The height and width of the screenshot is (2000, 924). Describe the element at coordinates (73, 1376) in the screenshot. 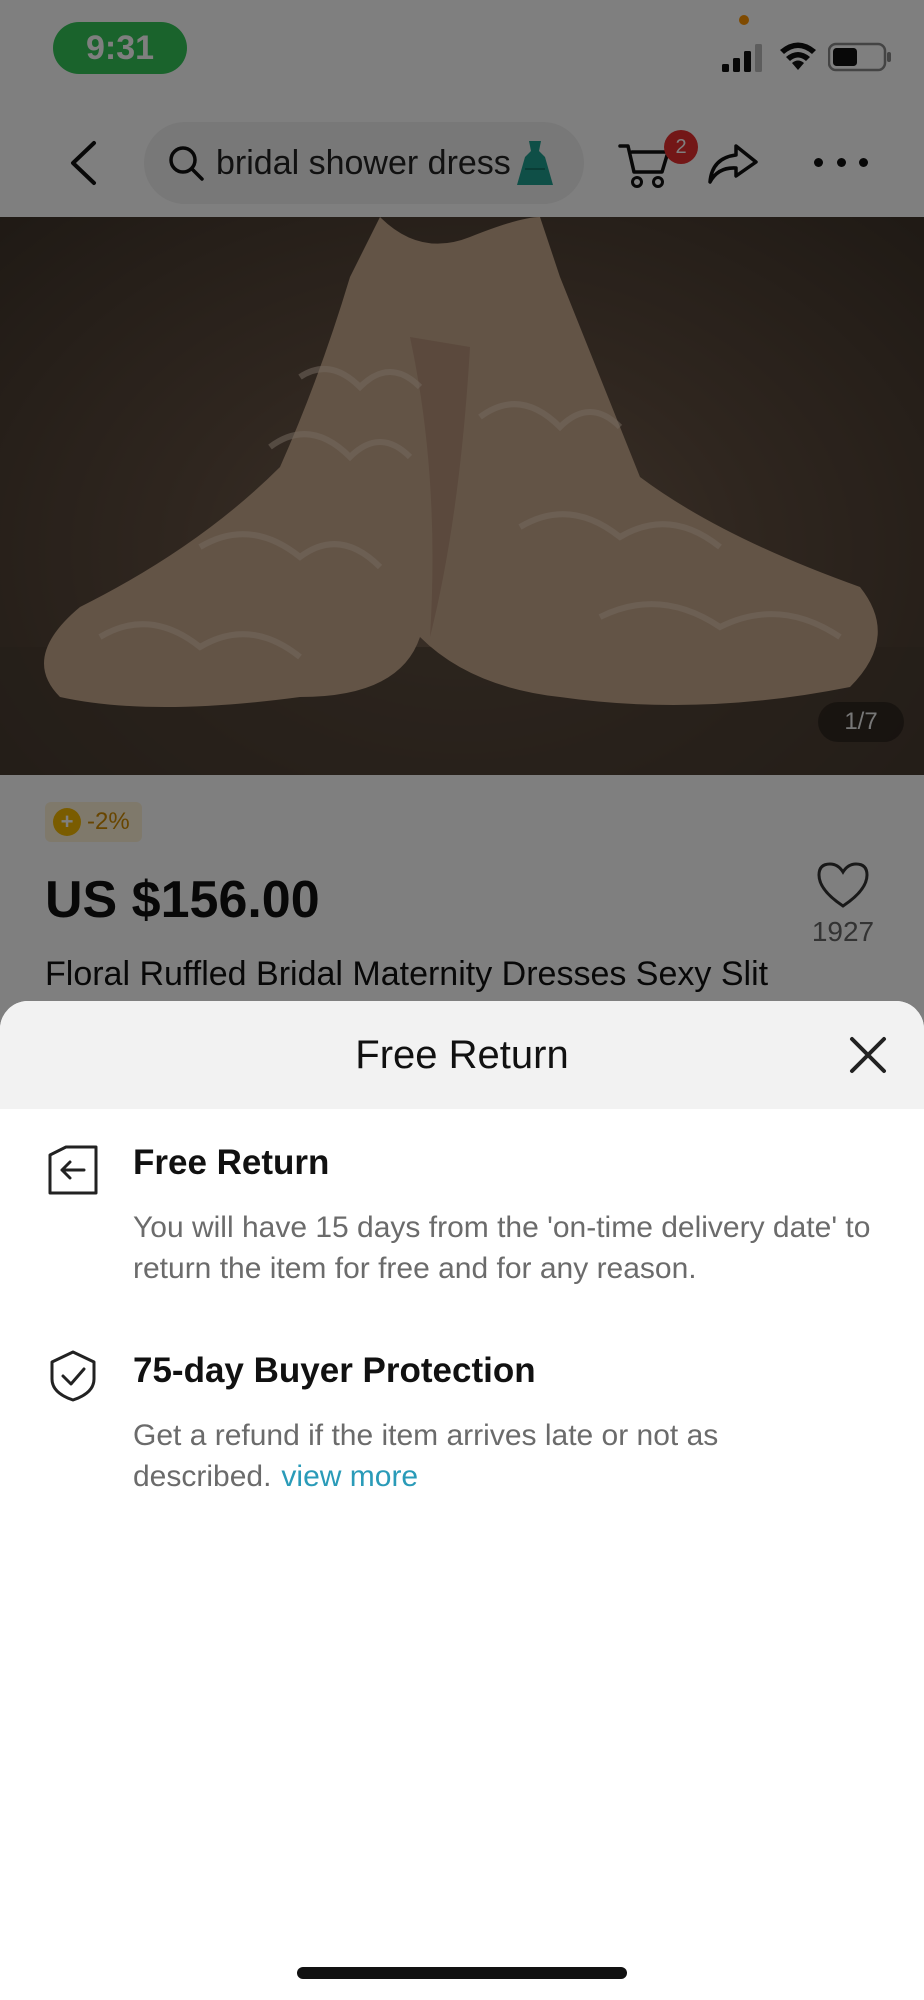

I see `shield-check-icon` at that location.